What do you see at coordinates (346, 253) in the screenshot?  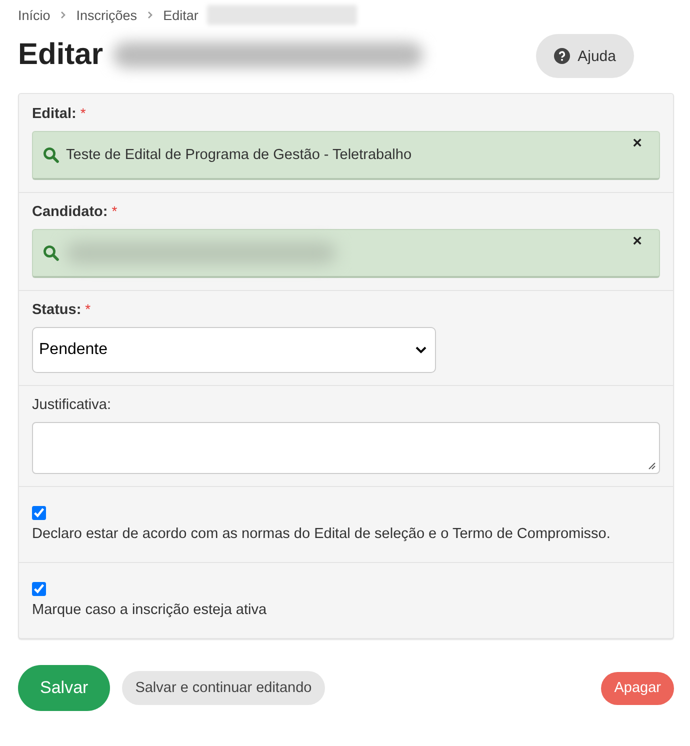 I see `lookup-field: ×` at bounding box center [346, 253].